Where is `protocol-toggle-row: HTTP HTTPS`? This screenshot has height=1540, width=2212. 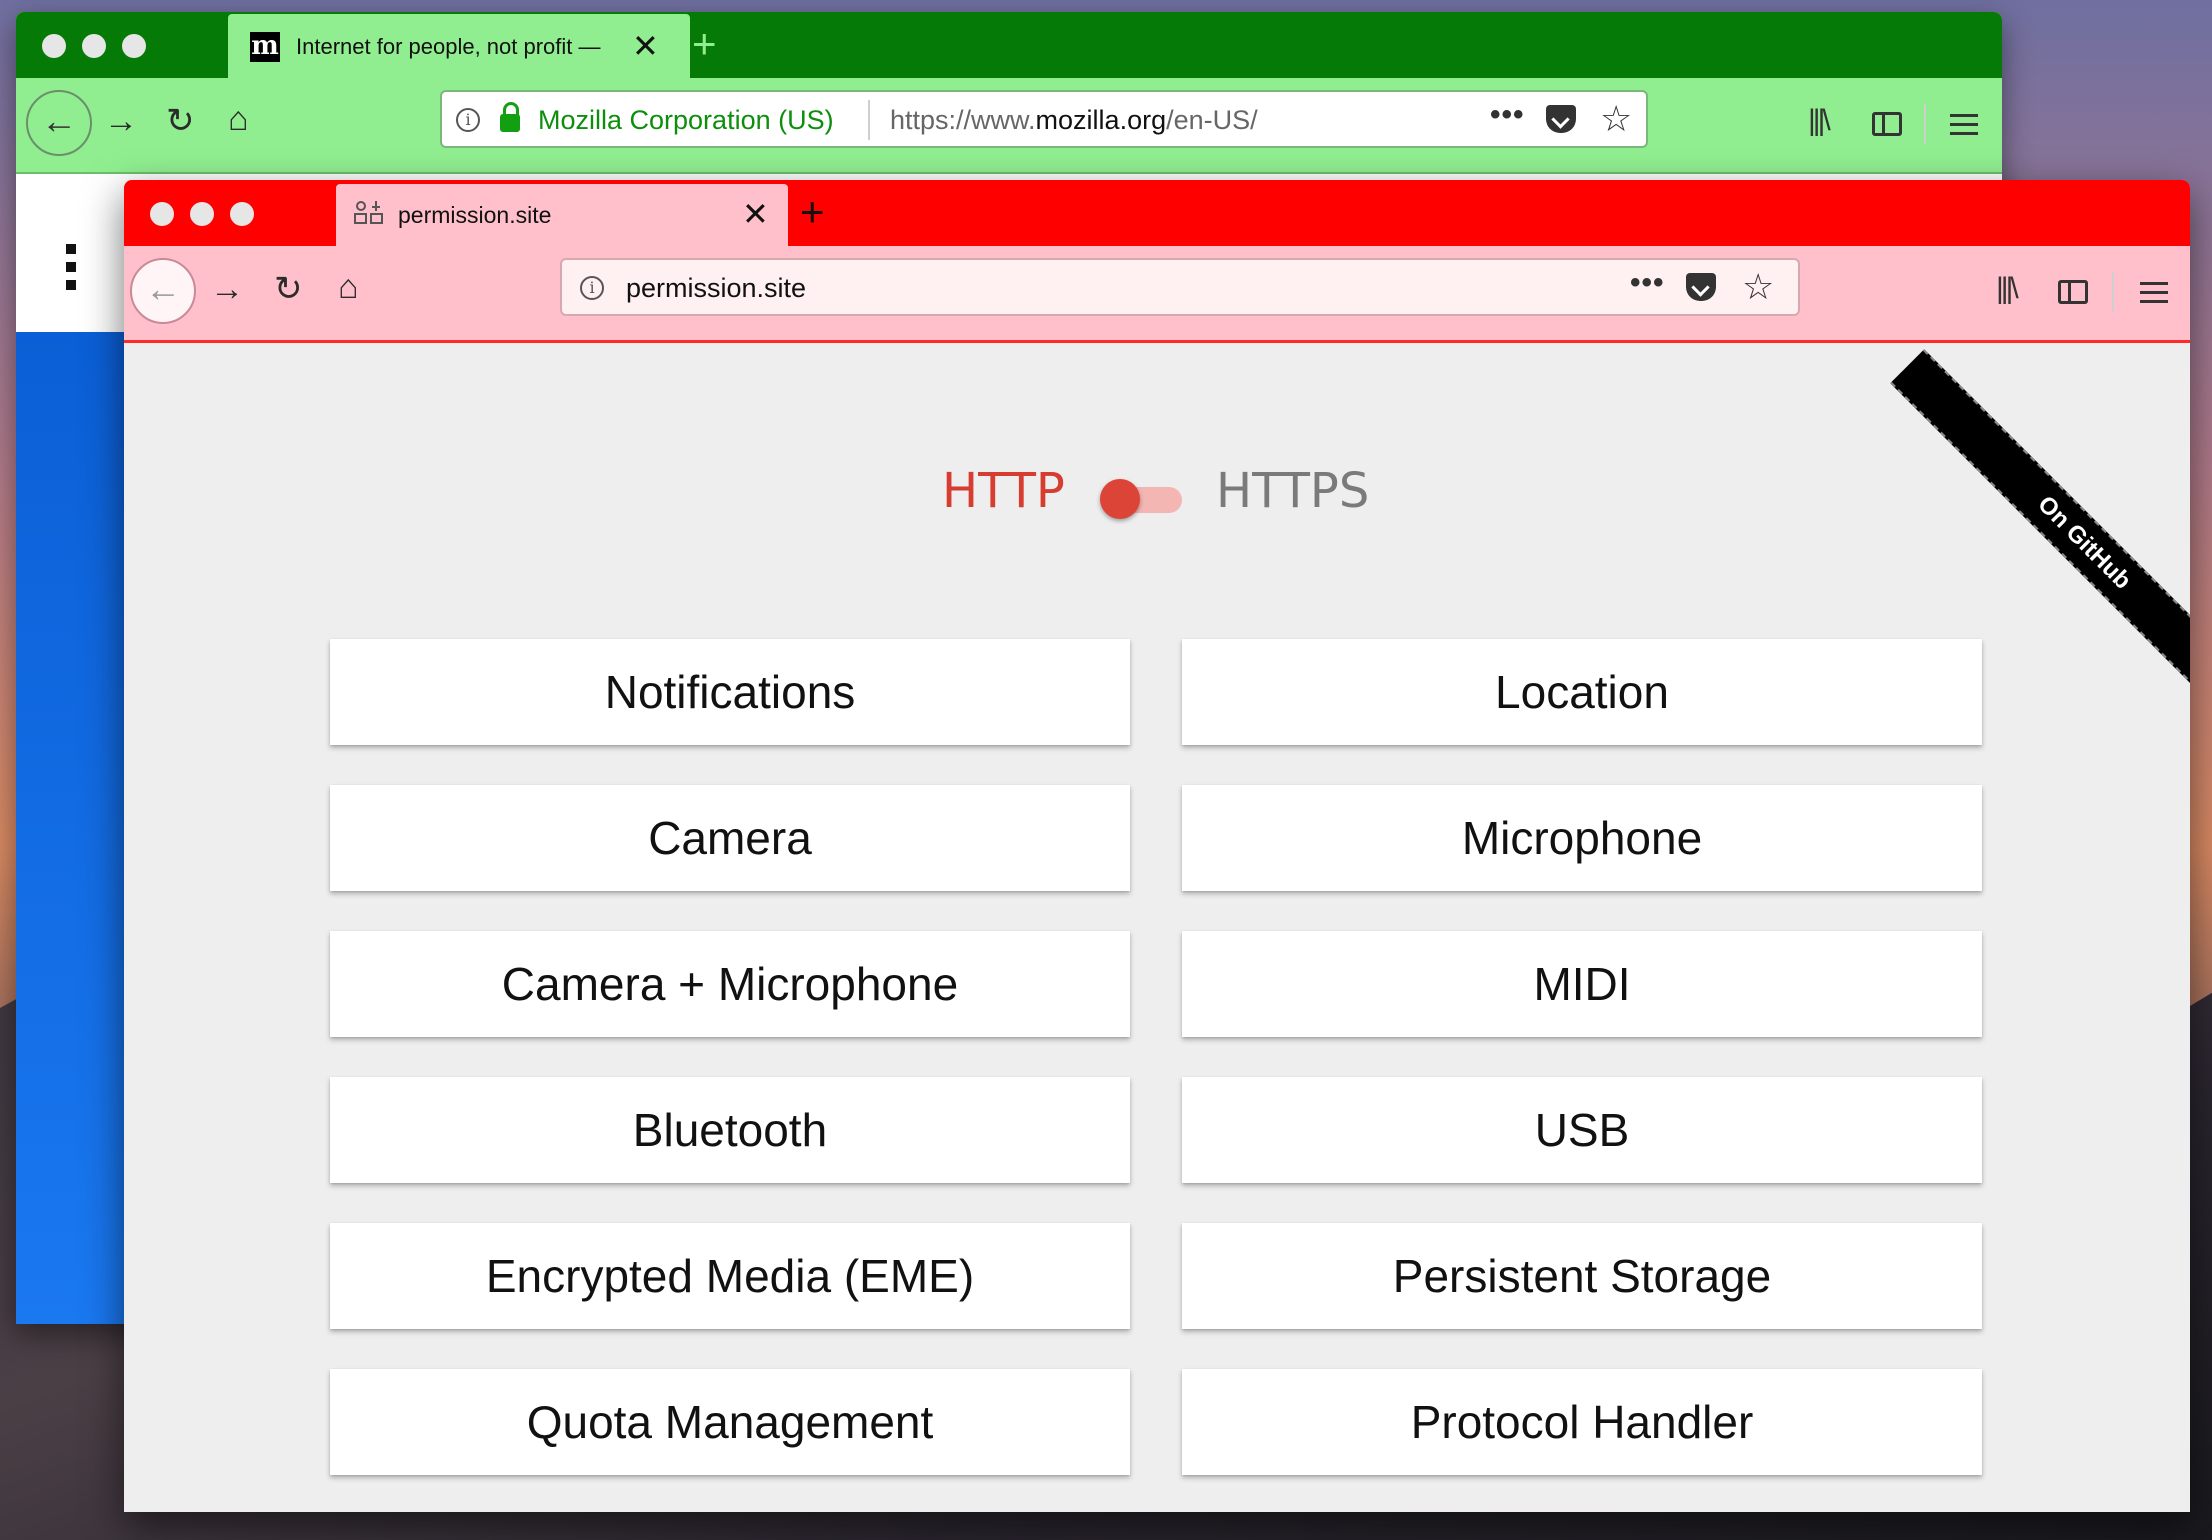
protocol-toggle-row: HTTP HTTPS is located at coordinates (1157, 498).